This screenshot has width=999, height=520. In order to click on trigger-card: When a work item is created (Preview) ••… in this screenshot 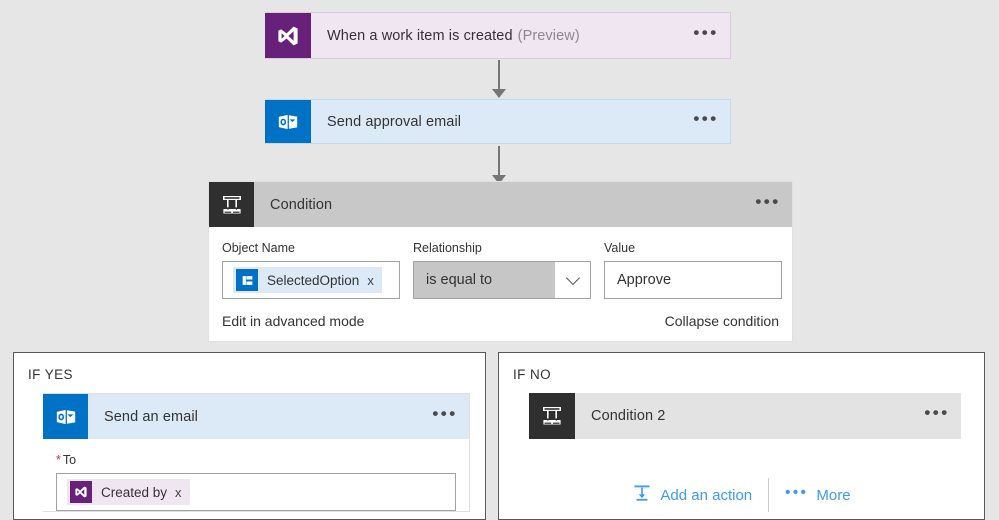, I will do `click(498, 35)`.